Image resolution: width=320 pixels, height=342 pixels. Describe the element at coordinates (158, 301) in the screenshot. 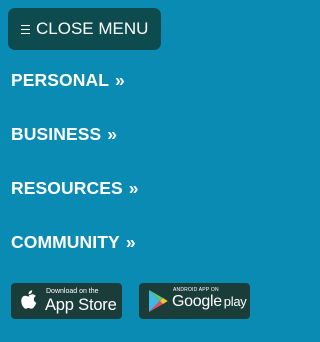

I see `google-play-icon` at that location.